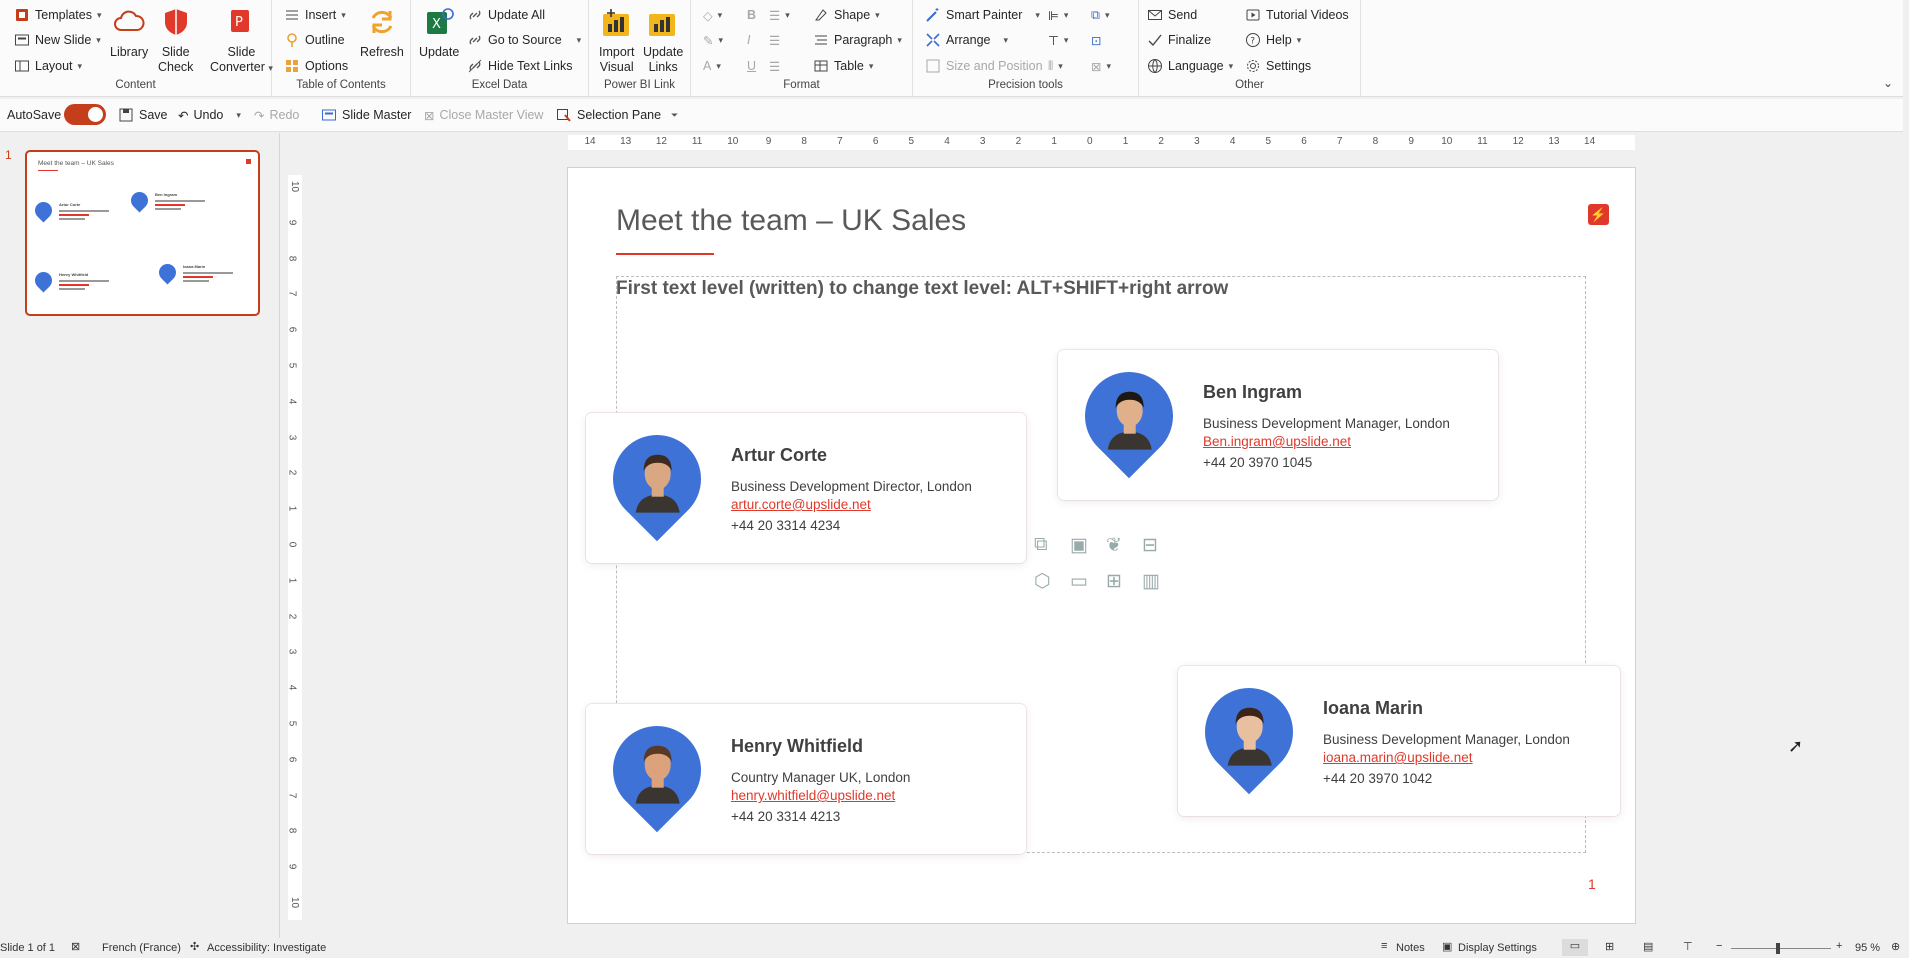 The height and width of the screenshot is (958, 1909). Describe the element at coordinates (713, 40) in the screenshot. I see `line-color-button: ✎ ▾` at that location.